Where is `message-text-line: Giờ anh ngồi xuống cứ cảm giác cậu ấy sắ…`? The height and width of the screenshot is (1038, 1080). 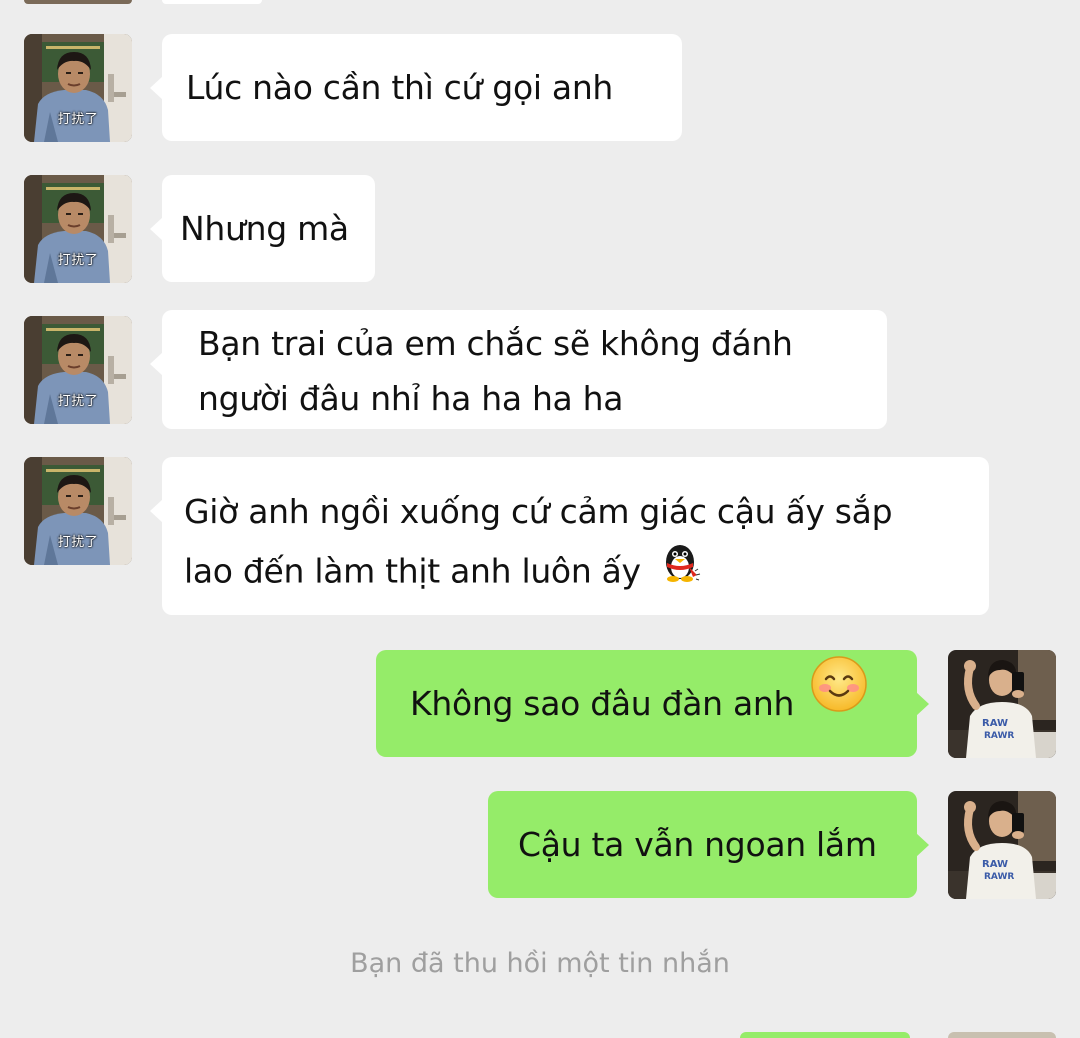 message-text-line: Giờ anh ngồi xuống cứ cảm giác cậu ấy sắ… is located at coordinates (538, 511).